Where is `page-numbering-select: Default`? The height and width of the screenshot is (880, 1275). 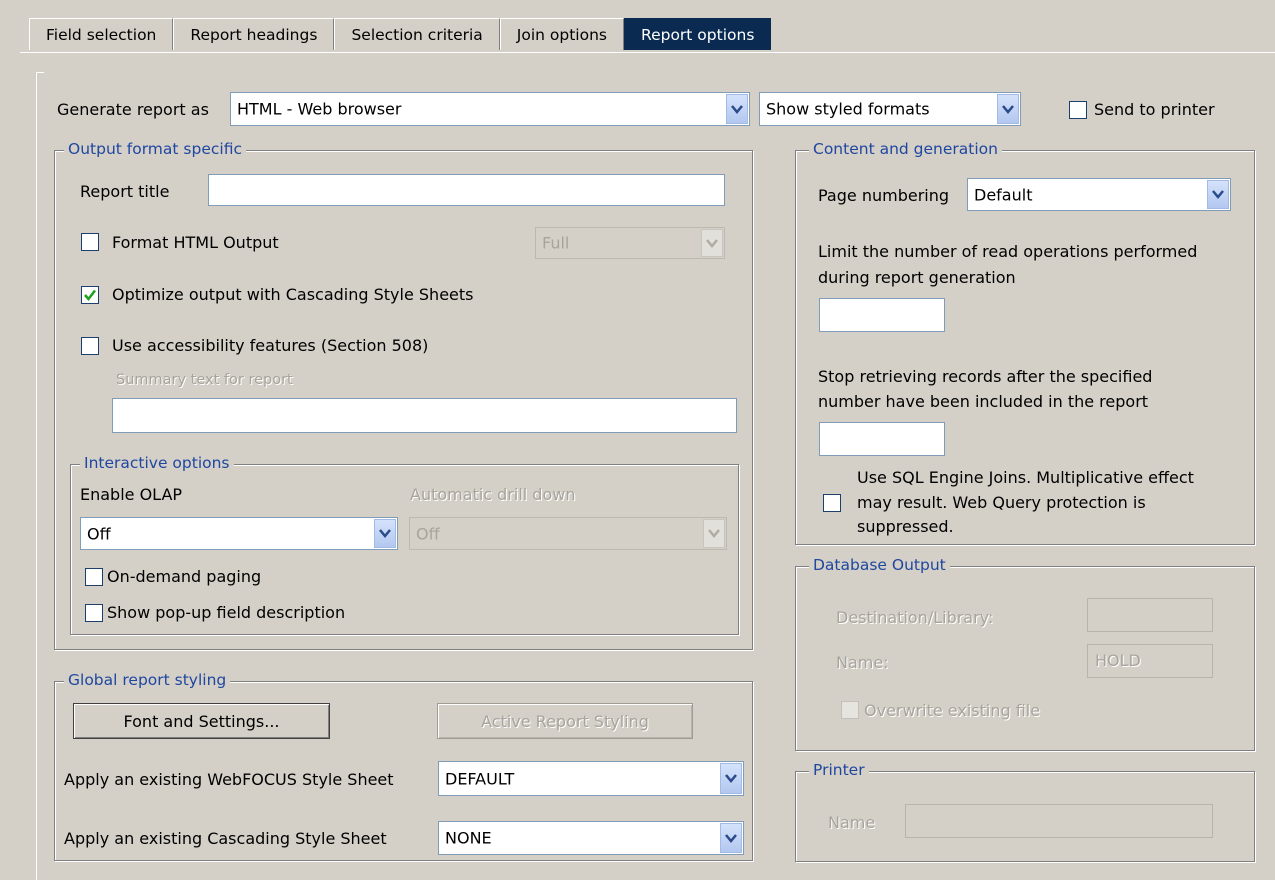 page-numbering-select: Default is located at coordinates (1099, 194).